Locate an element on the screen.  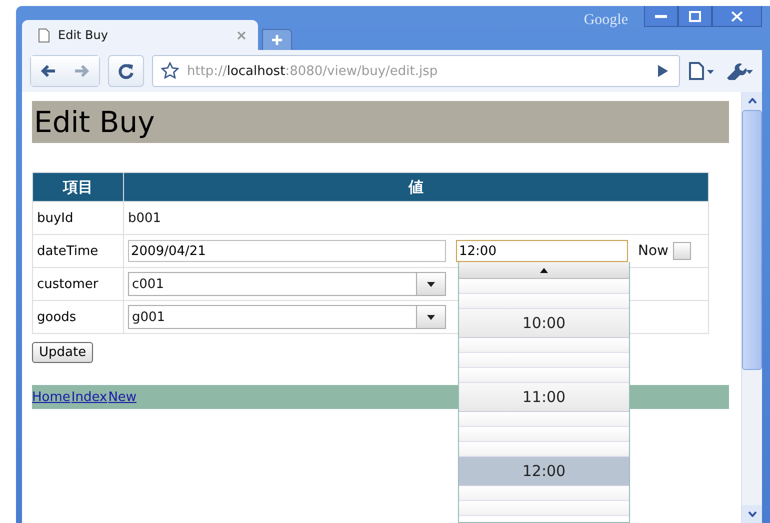
update-button: Update is located at coordinates (63, 352).